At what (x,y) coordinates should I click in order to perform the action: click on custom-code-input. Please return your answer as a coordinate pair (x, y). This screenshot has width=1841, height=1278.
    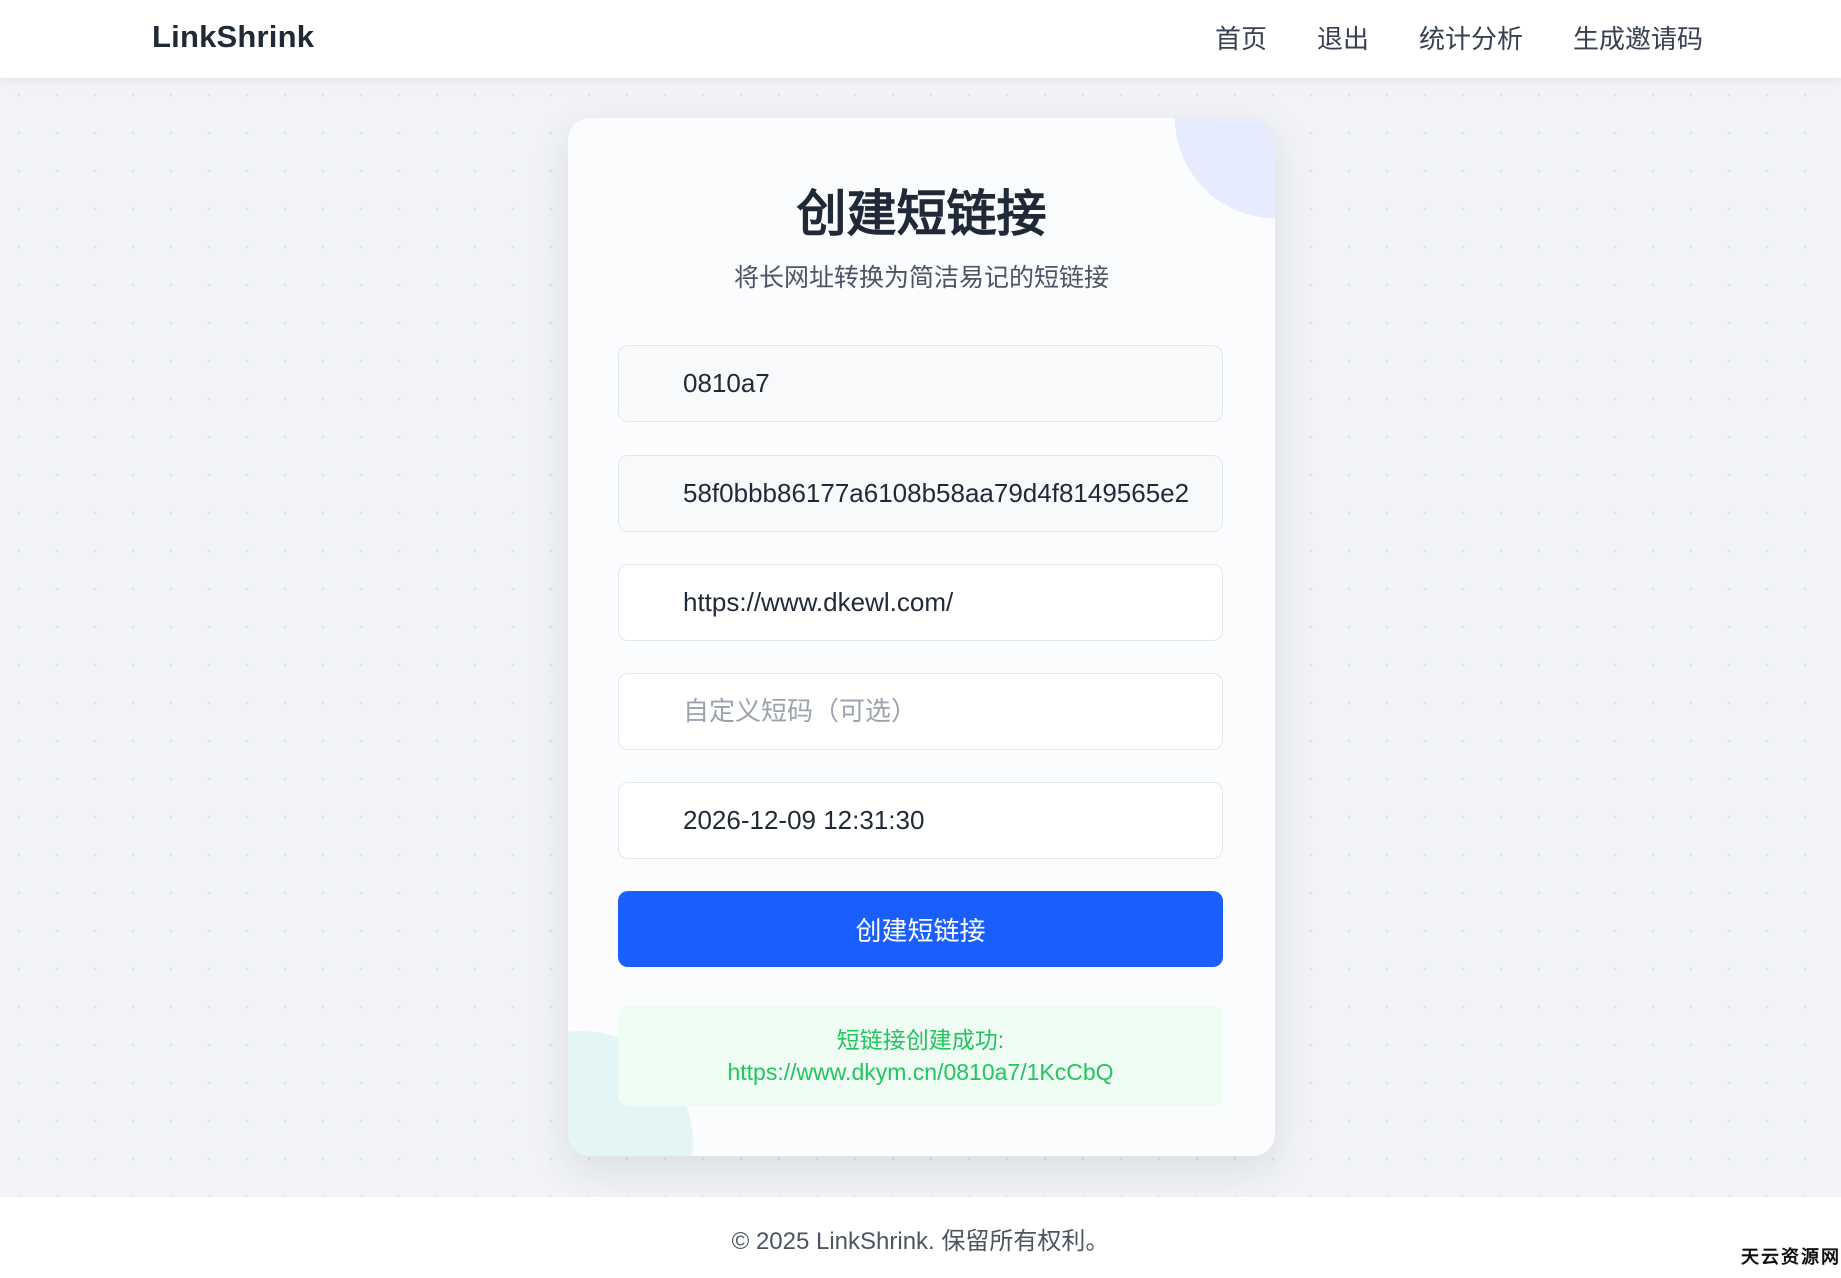
    Looking at the image, I should click on (920, 711).